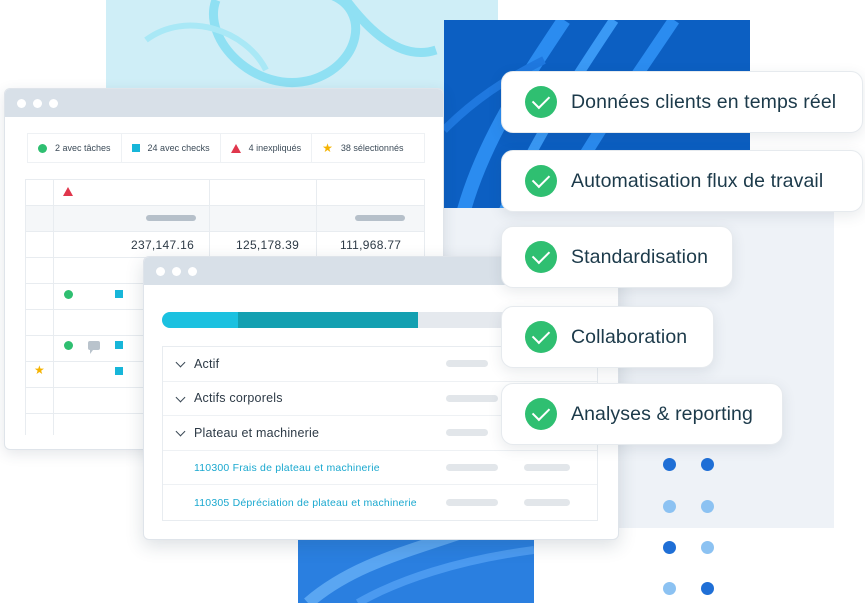  What do you see at coordinates (371, 245) in the screenshot?
I see `amount-cell: 111,968.77` at bounding box center [371, 245].